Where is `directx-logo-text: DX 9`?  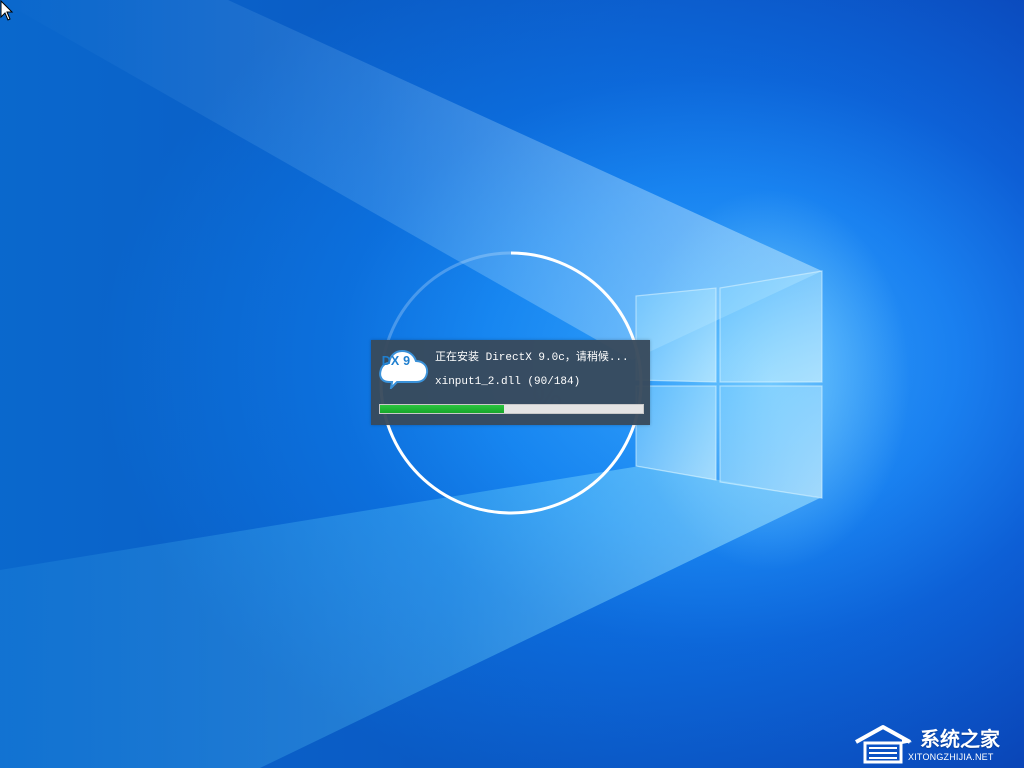
directx-logo-text: DX 9 is located at coordinates (396, 361).